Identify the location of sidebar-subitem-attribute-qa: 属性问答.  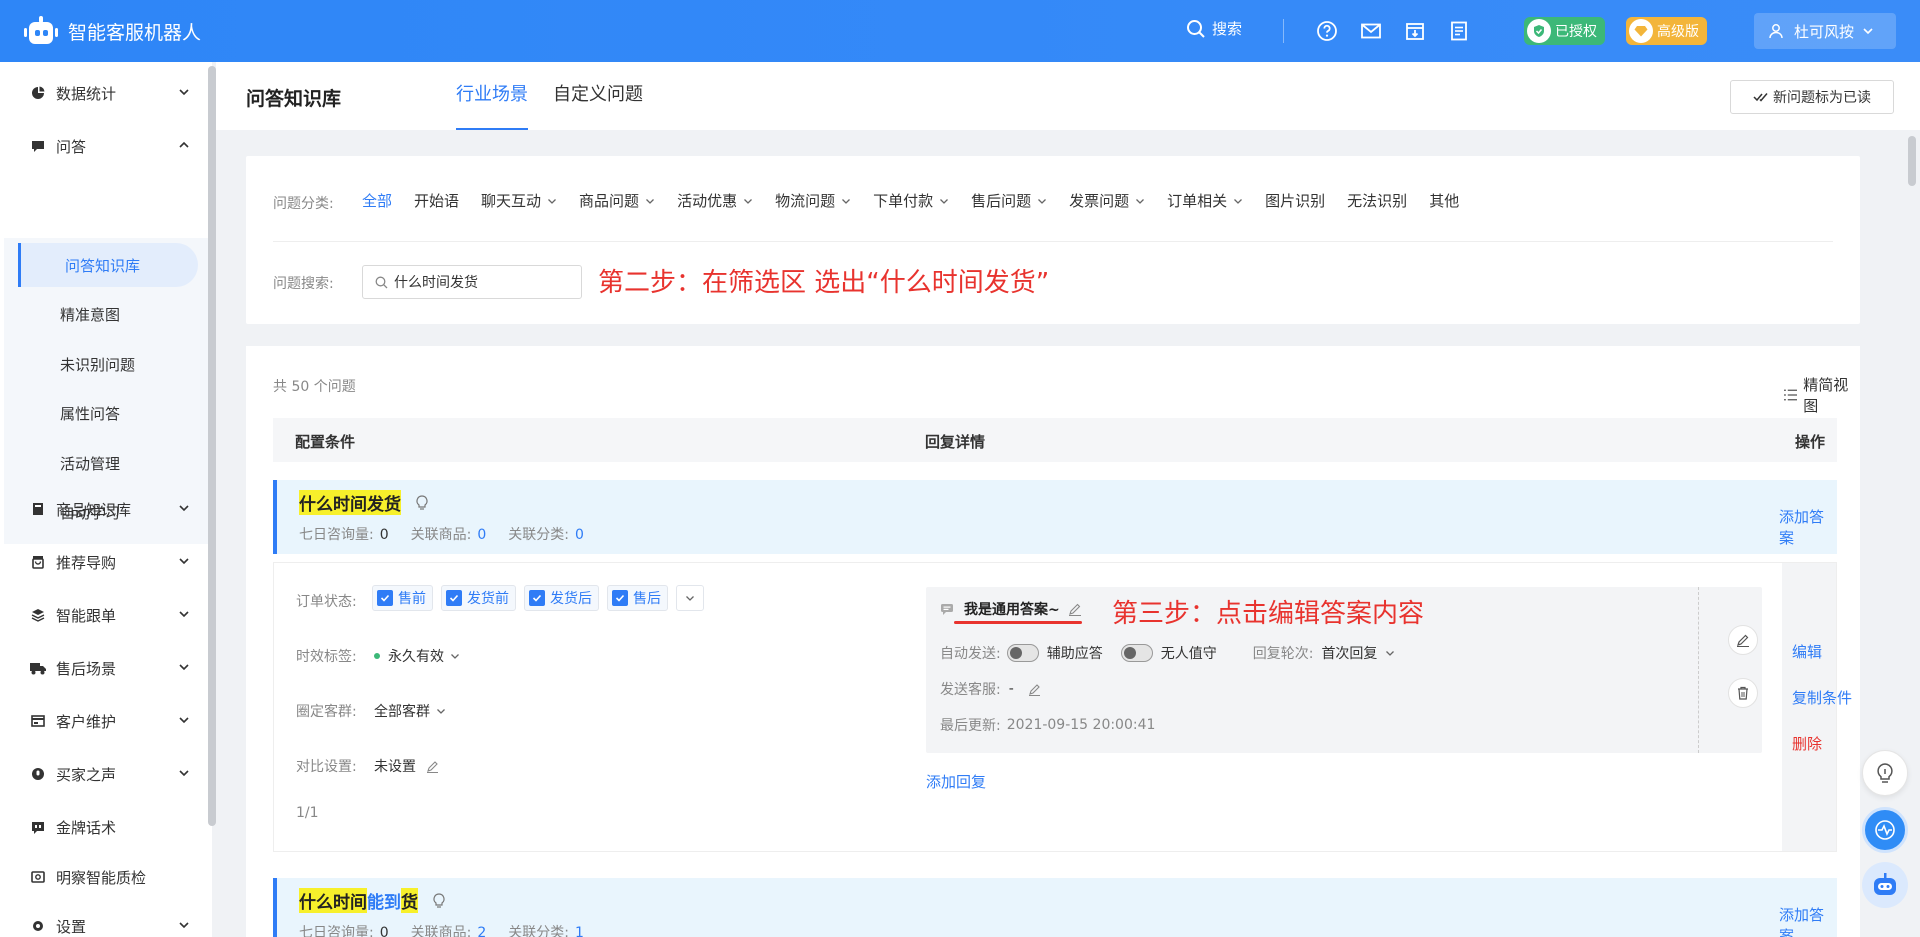
(106, 413).